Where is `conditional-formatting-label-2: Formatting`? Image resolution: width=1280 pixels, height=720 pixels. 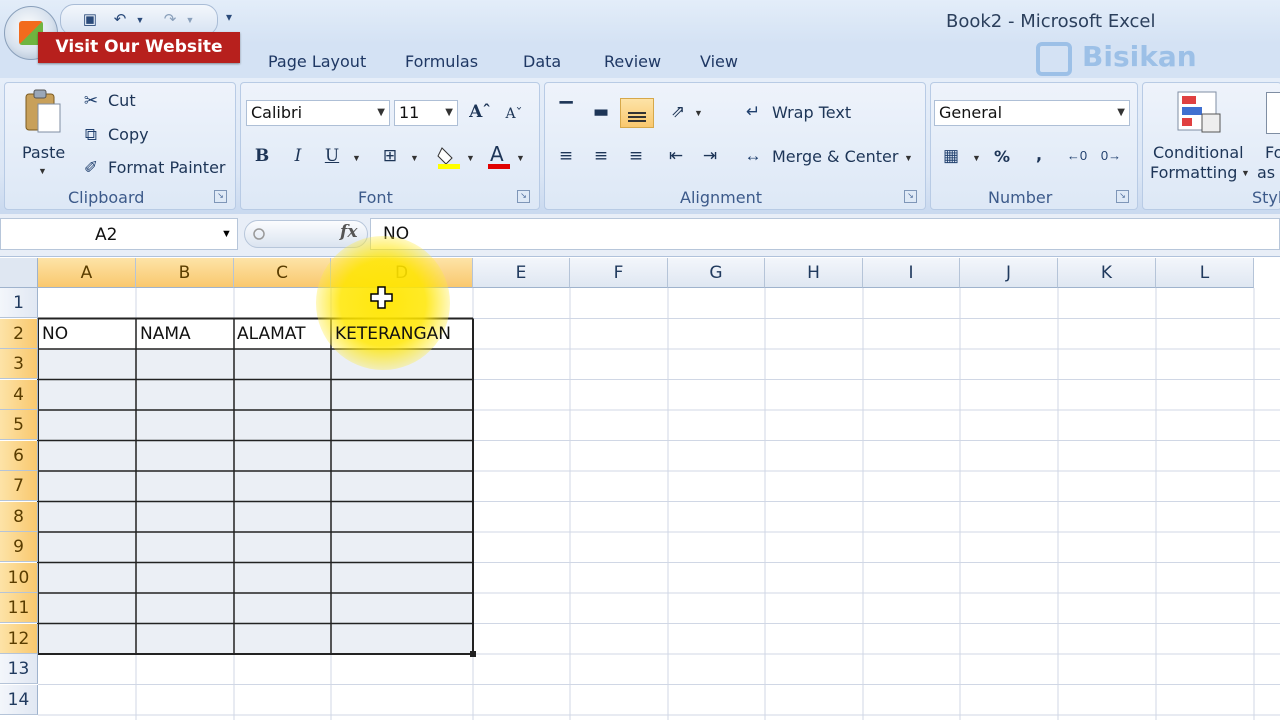
conditional-formatting-label-2: Formatting is located at coordinates (1193, 172).